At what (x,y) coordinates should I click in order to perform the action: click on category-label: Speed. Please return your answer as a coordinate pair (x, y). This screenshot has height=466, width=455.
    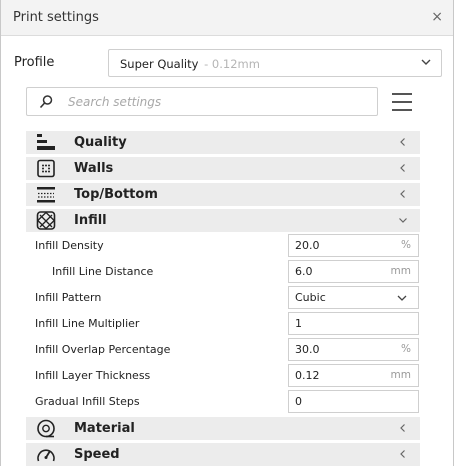
    Looking at the image, I should click on (97, 454).